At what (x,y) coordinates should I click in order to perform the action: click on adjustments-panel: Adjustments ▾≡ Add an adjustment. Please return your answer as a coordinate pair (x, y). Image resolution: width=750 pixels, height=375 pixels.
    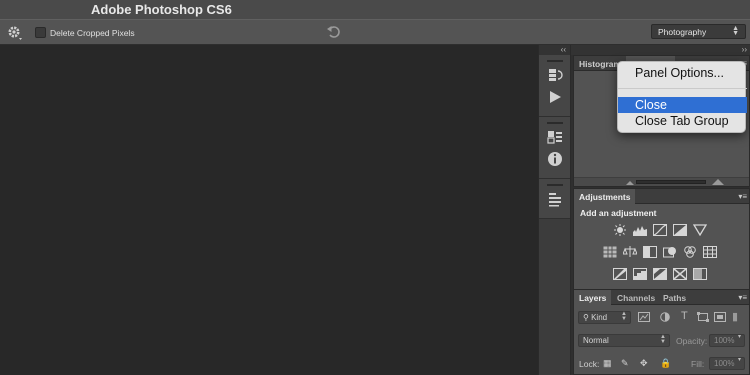
    Looking at the image, I should click on (661, 239).